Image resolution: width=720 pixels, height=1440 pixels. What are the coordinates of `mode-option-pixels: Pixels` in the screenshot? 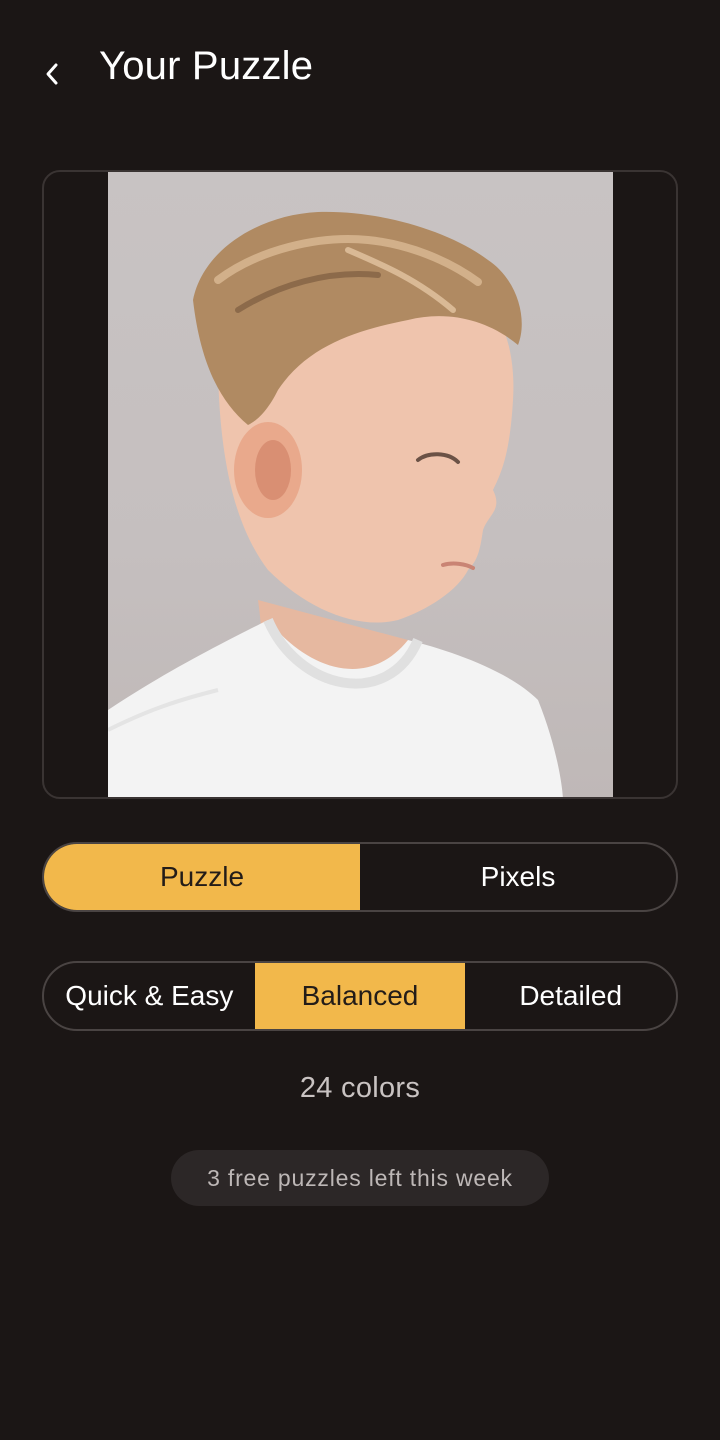 It's located at (518, 877).